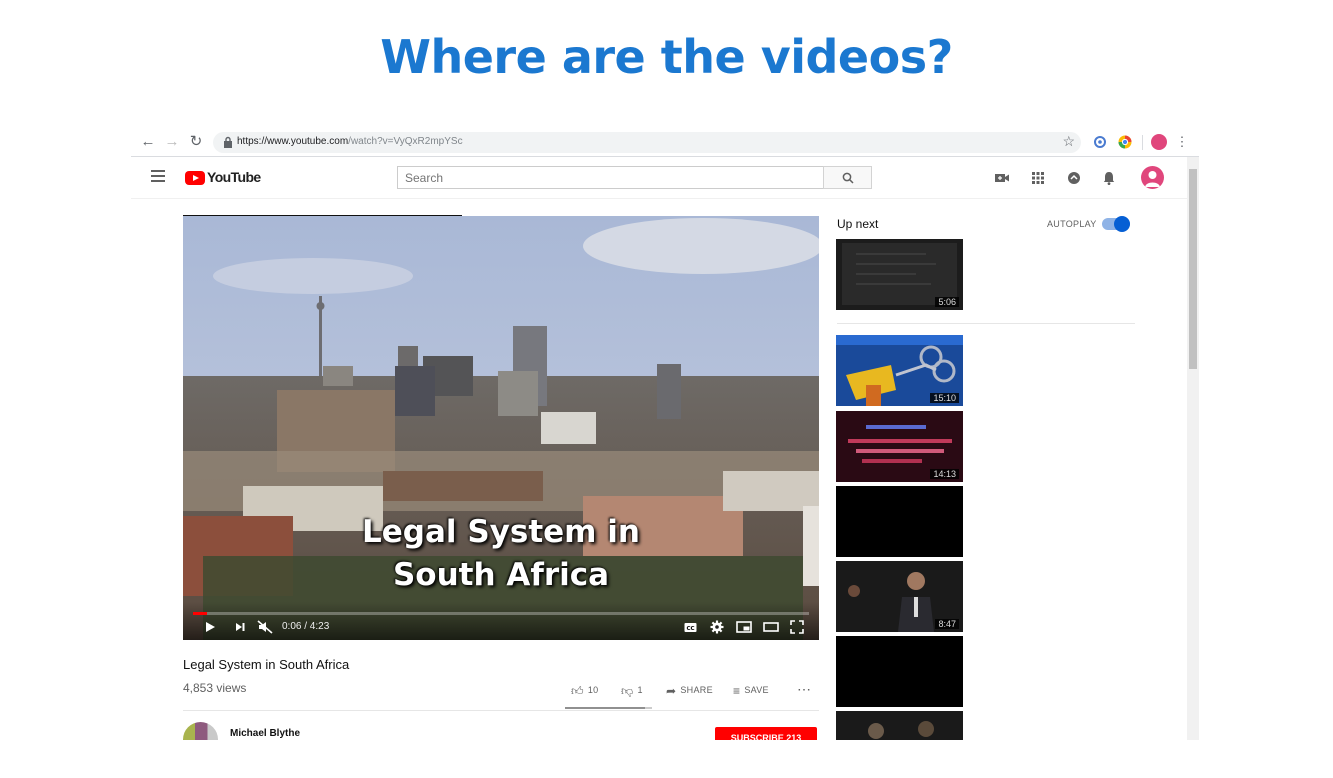 The width and height of the screenshot is (1333, 778). I want to click on sidebar-divider, so click(986, 323).